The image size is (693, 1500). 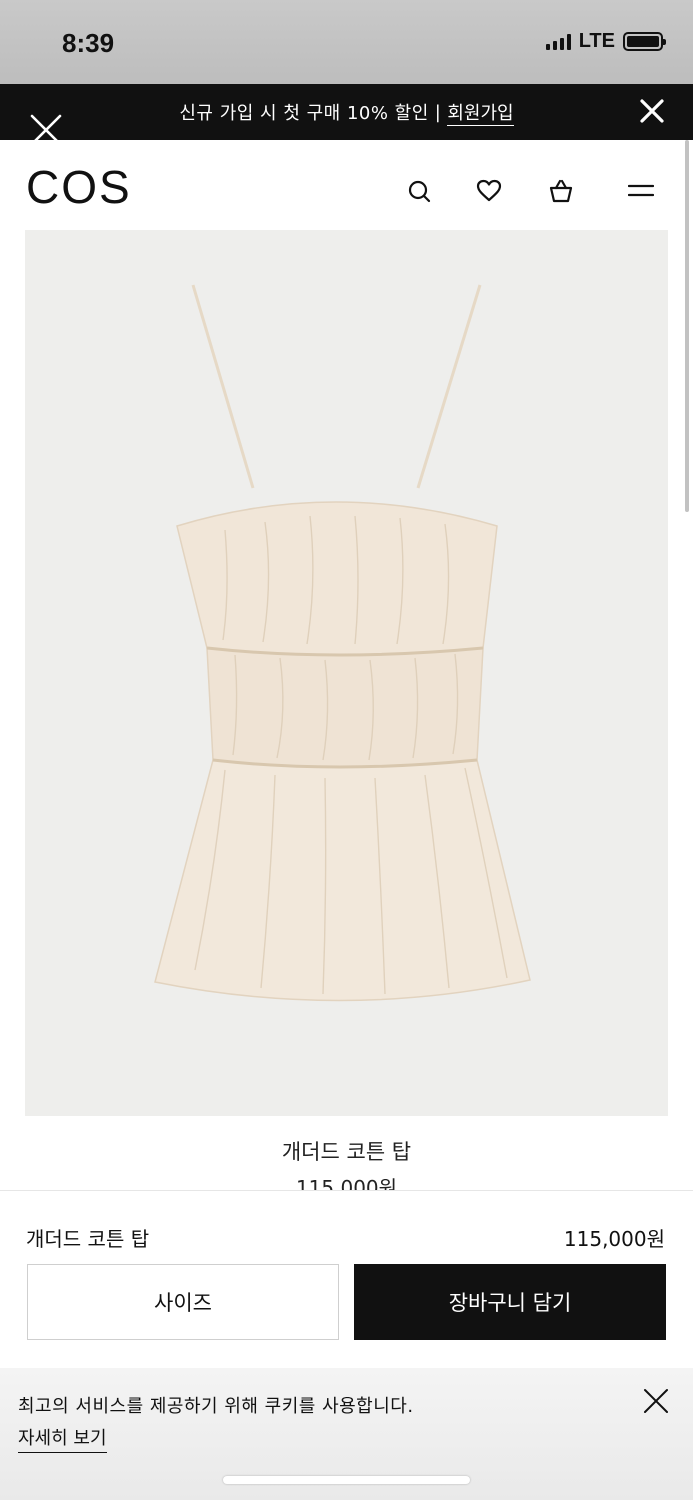 I want to click on scrollbar, so click(x=687, y=326).